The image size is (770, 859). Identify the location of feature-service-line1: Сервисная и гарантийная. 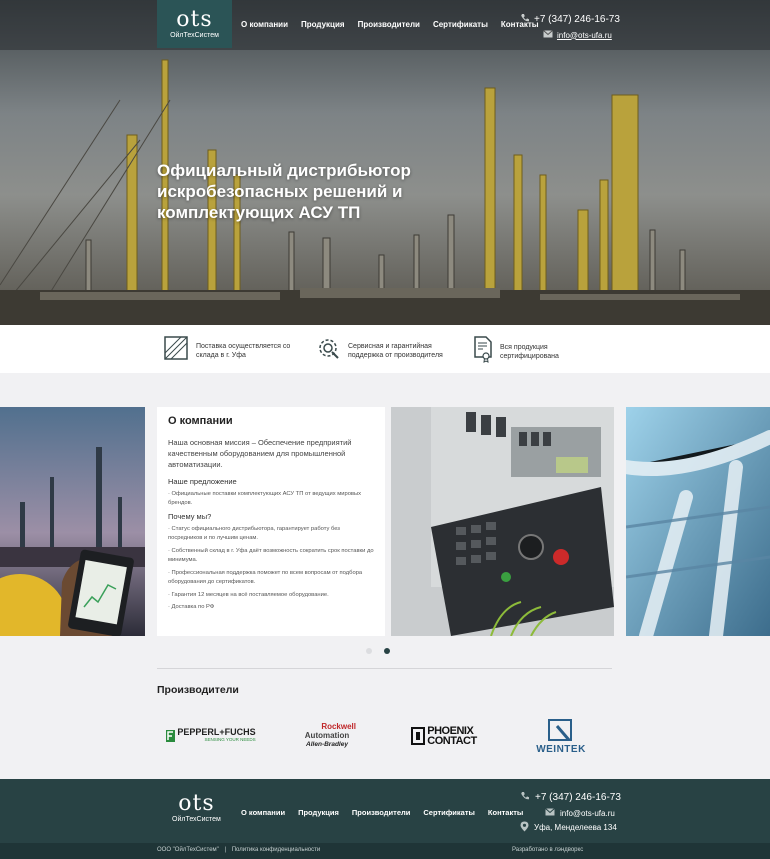
(390, 346).